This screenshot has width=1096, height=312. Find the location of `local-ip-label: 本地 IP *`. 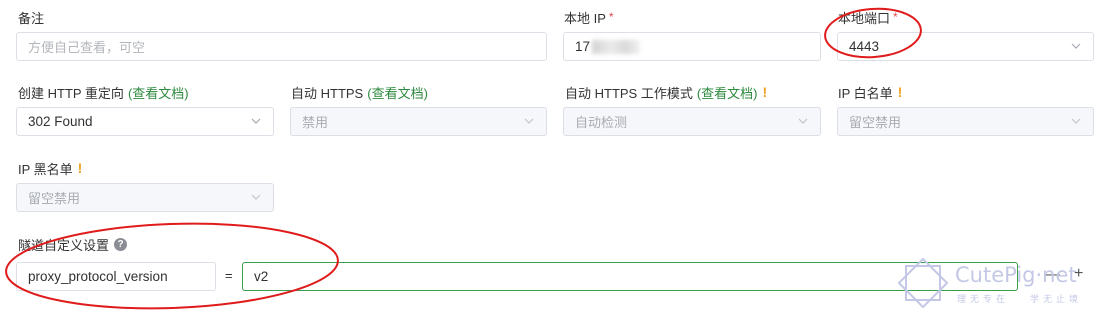

local-ip-label: 本地 IP * is located at coordinates (589, 17).